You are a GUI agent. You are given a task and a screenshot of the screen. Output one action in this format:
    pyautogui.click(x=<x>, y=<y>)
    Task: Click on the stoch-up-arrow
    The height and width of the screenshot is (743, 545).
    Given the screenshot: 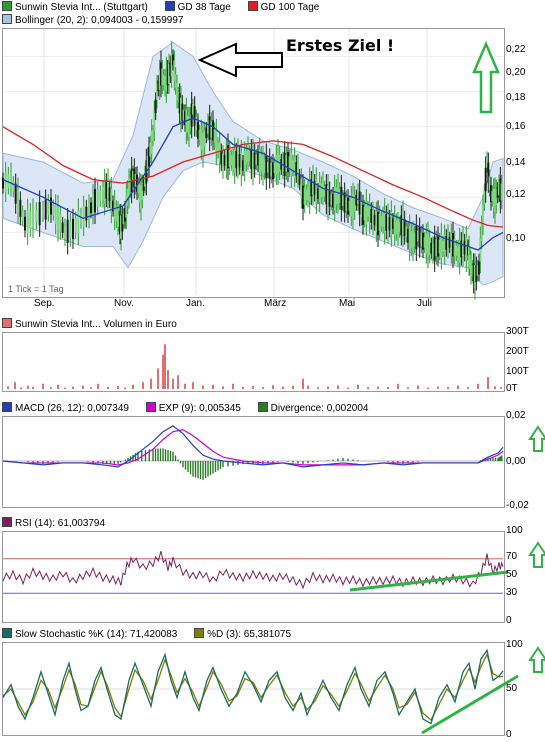 What is the action you would take?
    pyautogui.click(x=536, y=659)
    